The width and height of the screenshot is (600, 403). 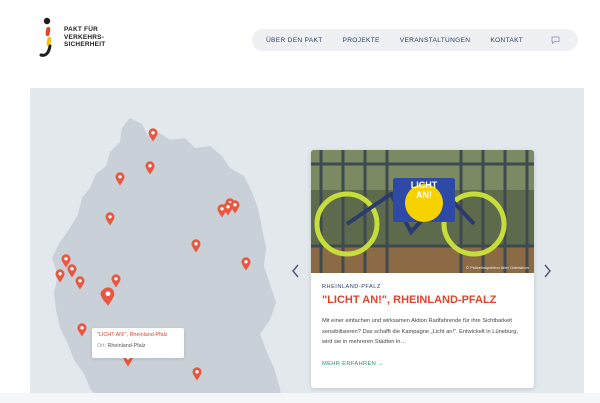 What do you see at coordinates (300, 398) in the screenshot?
I see `page-bottom-edge` at bounding box center [300, 398].